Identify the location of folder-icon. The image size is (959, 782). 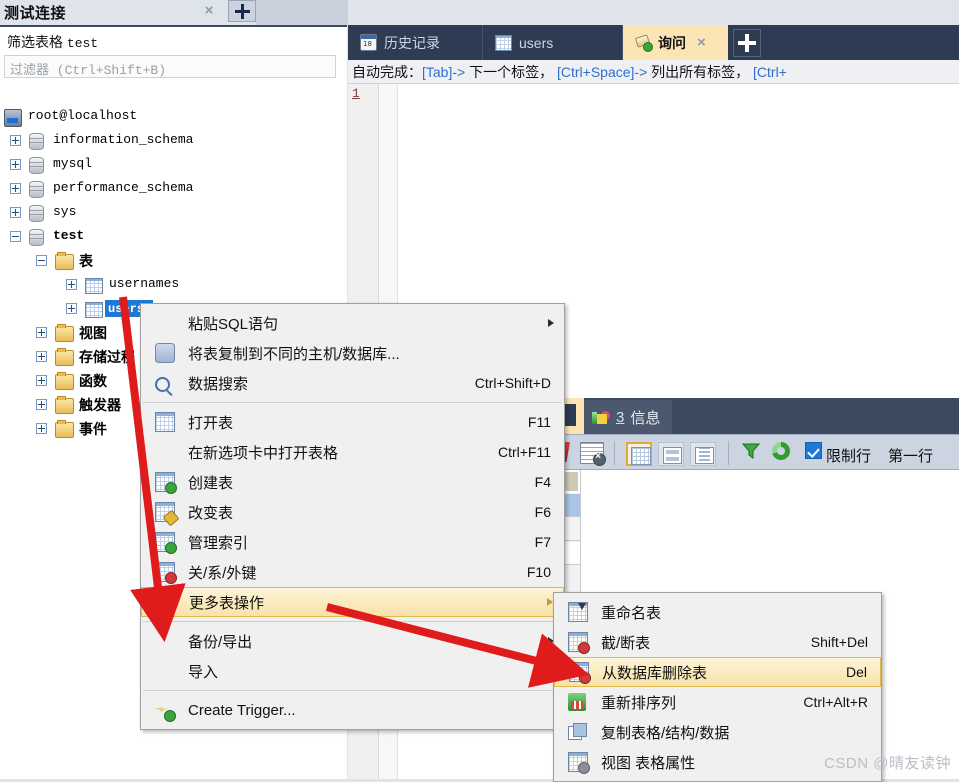
(64, 405).